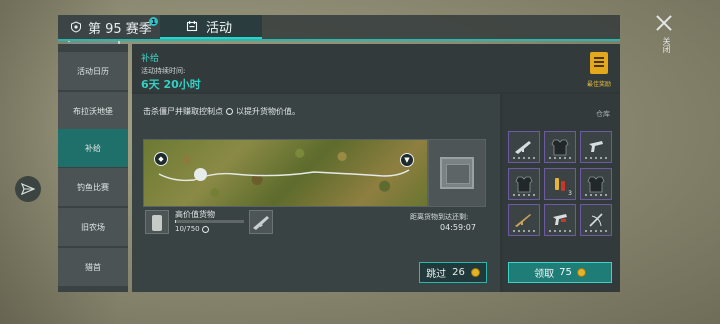 The height and width of the screenshot is (324, 720). I want to click on sidebar-item-label: 钓鱼比赛, so click(93, 187).